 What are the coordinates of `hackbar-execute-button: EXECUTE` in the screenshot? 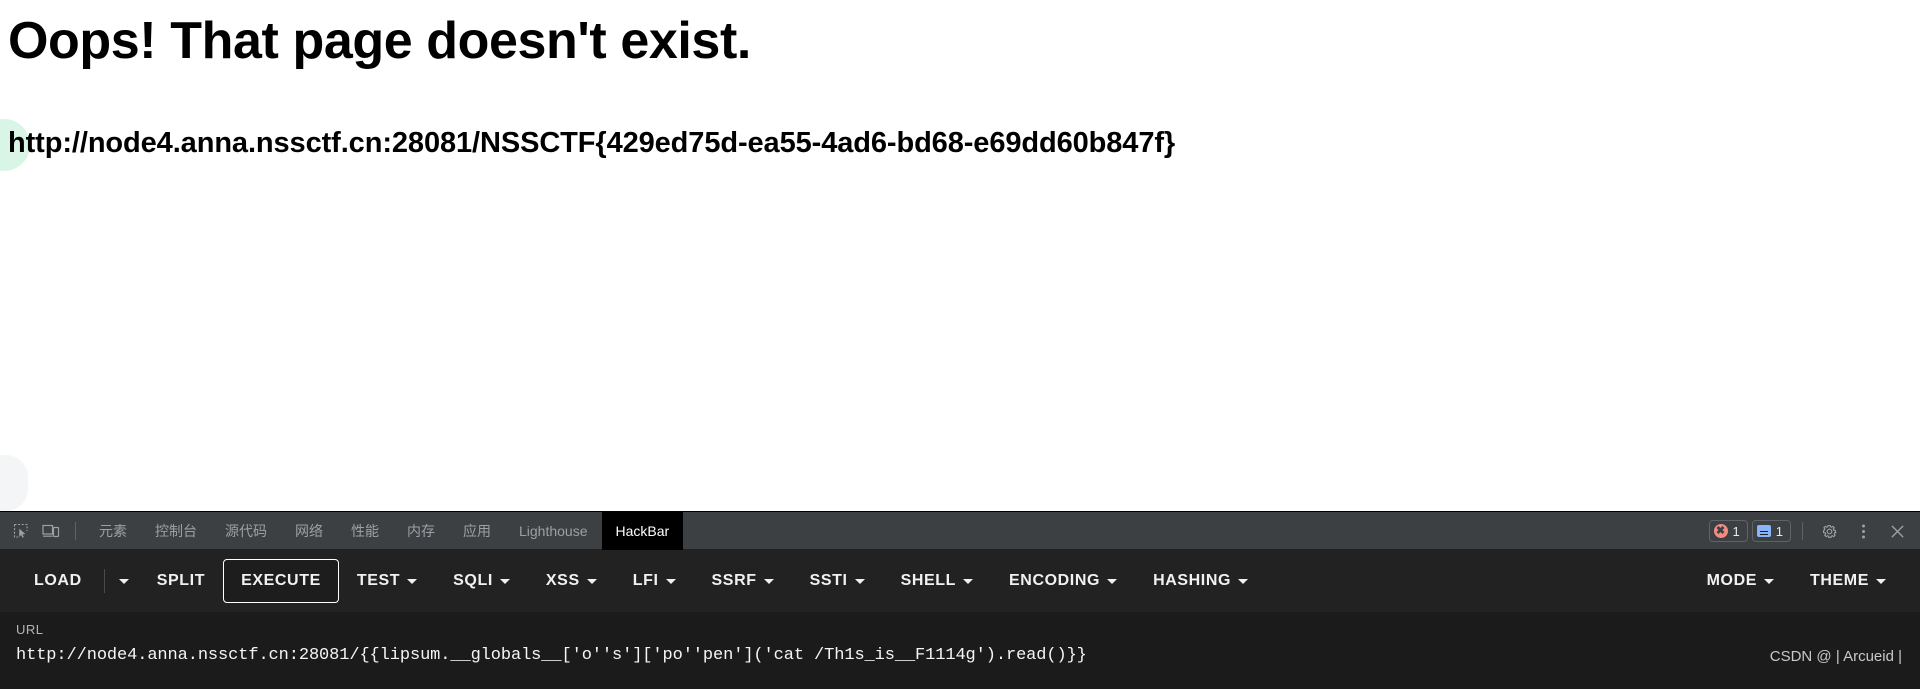 It's located at (281, 581).